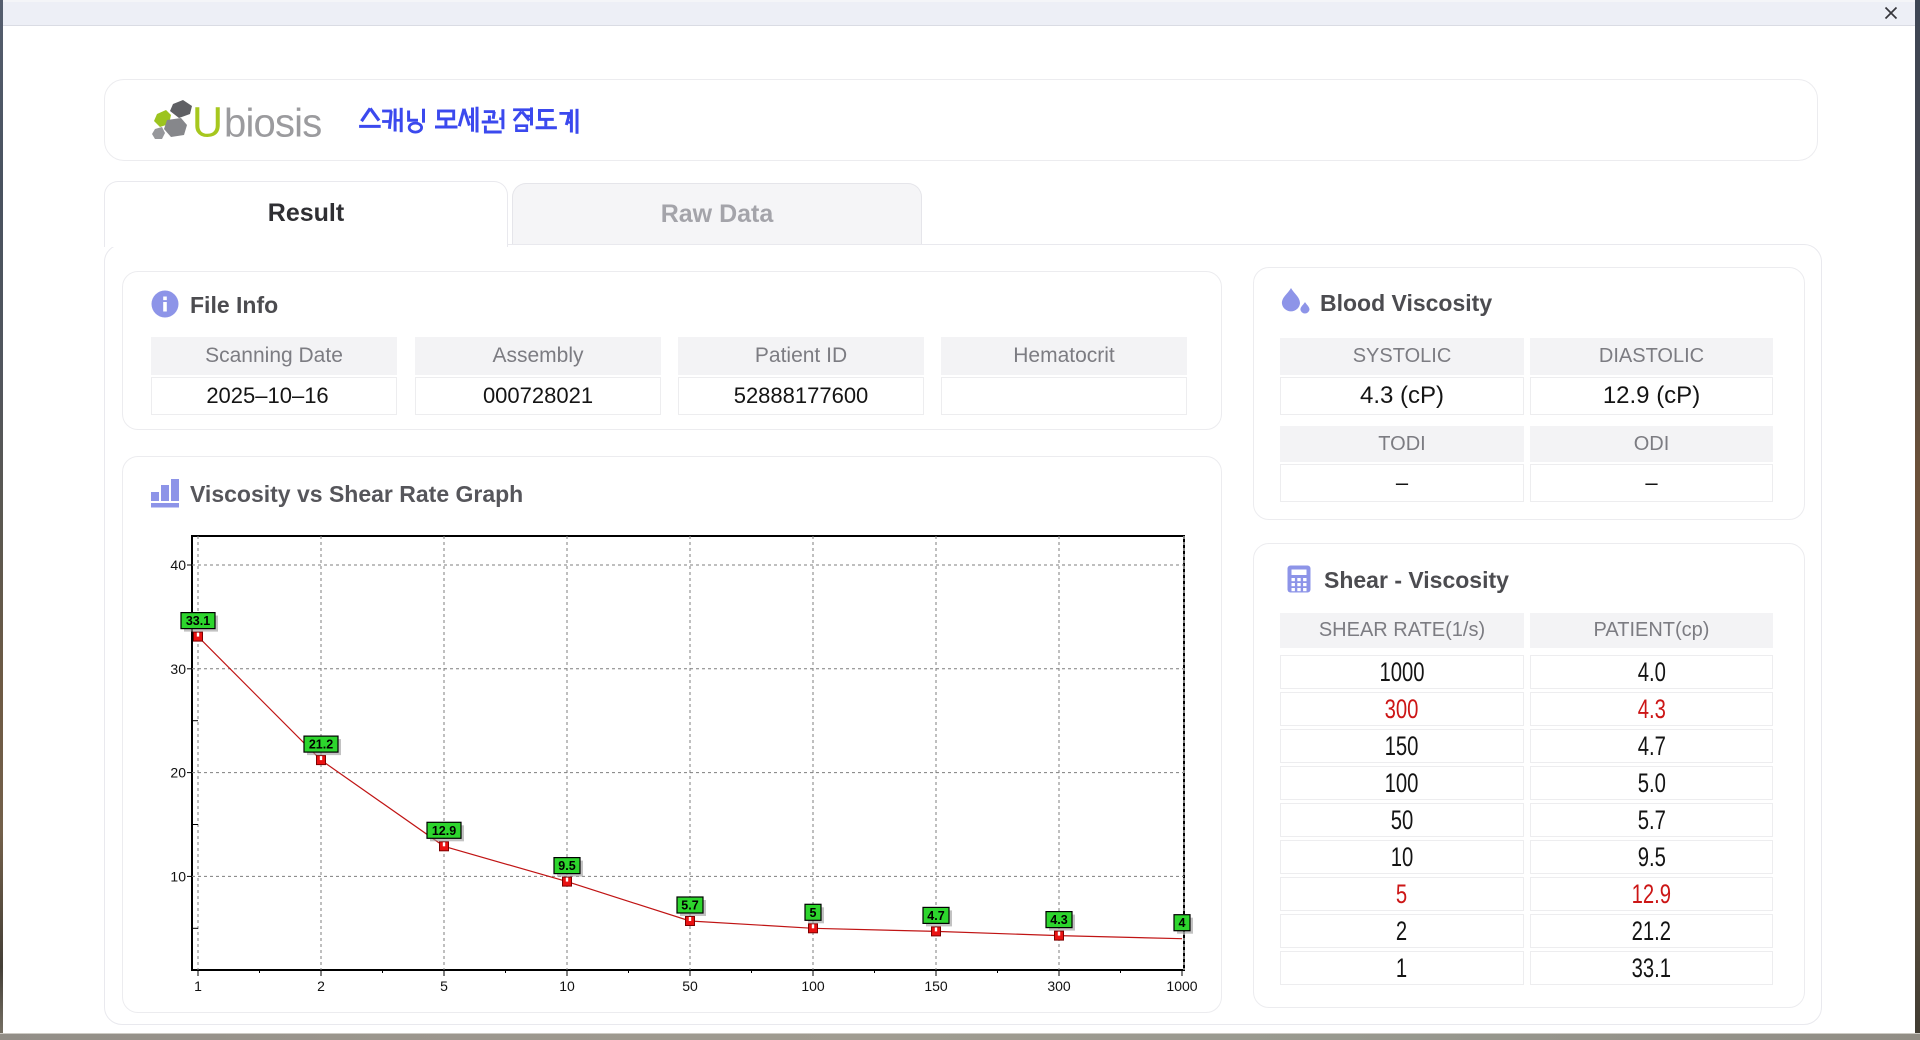  What do you see at coordinates (1058, 920) in the screenshot?
I see `svg-text: 4.3` at bounding box center [1058, 920].